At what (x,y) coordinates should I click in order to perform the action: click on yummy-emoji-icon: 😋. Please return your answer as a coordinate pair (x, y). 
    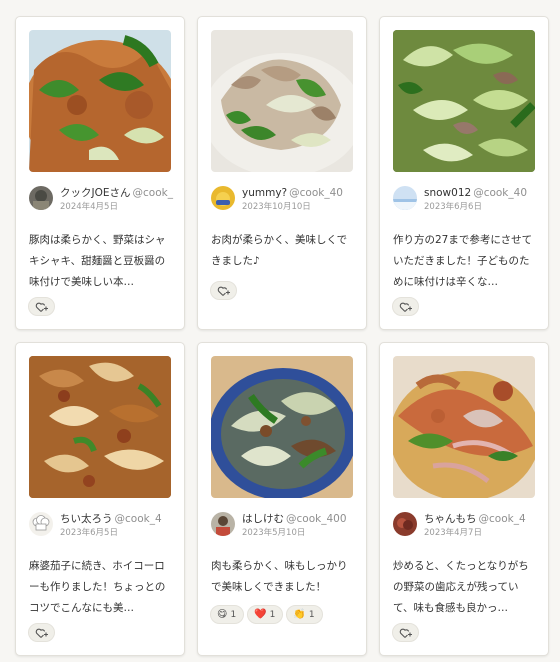
    Looking at the image, I should click on (222, 614).